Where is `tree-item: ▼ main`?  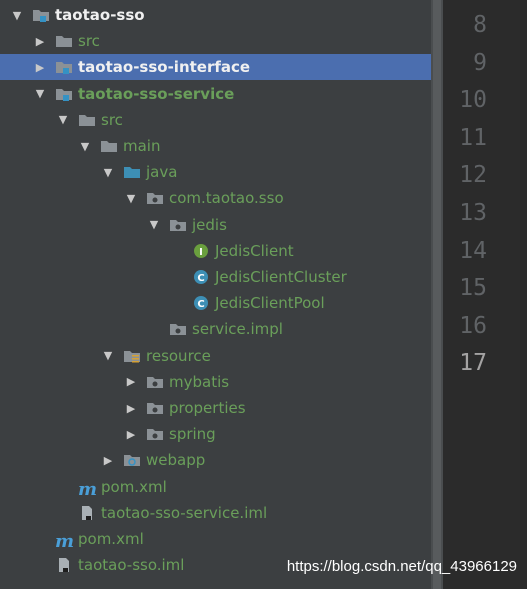
tree-item: ▼ main is located at coordinates (215, 146).